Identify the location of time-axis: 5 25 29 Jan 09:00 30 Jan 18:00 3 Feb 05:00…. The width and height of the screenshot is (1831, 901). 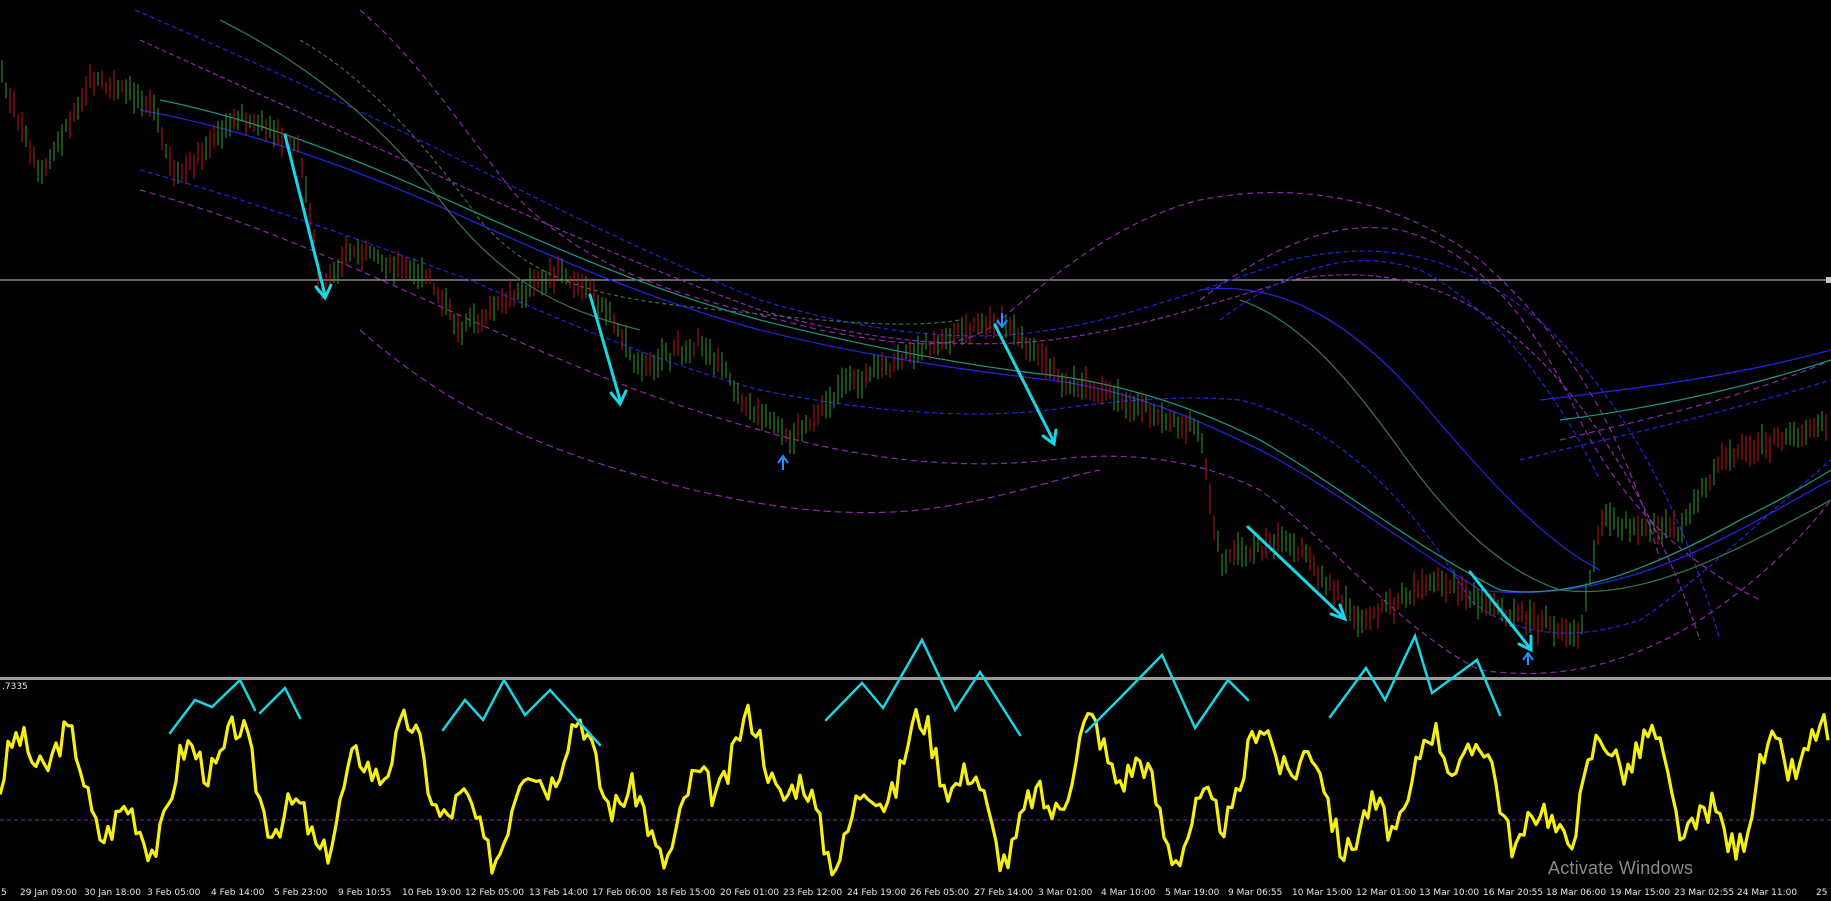
(915, 894).